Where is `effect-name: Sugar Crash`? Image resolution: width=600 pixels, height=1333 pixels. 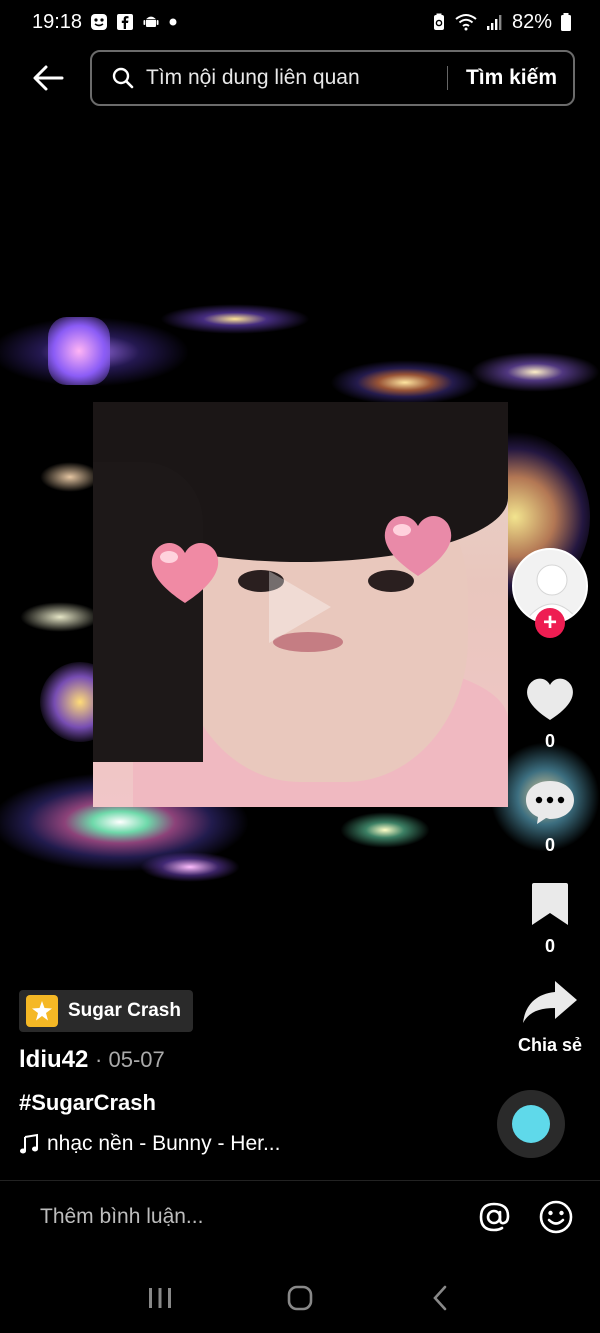
effect-name: Sugar Crash is located at coordinates (124, 1010).